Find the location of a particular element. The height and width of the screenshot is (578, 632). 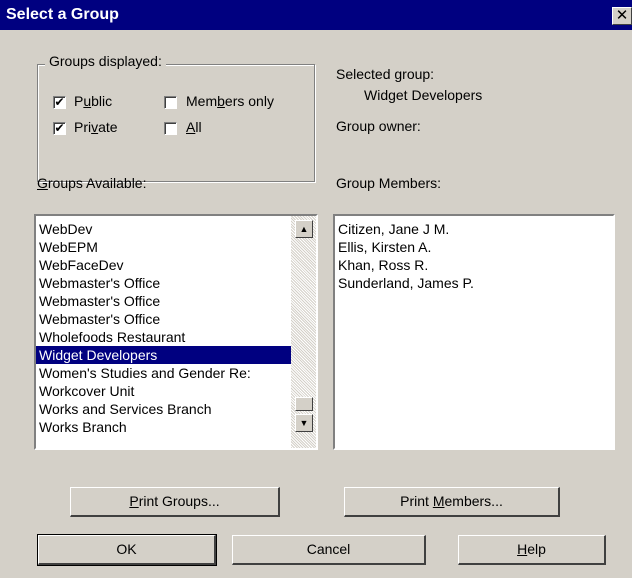

private-checkbox: ✔ is located at coordinates (59, 128).